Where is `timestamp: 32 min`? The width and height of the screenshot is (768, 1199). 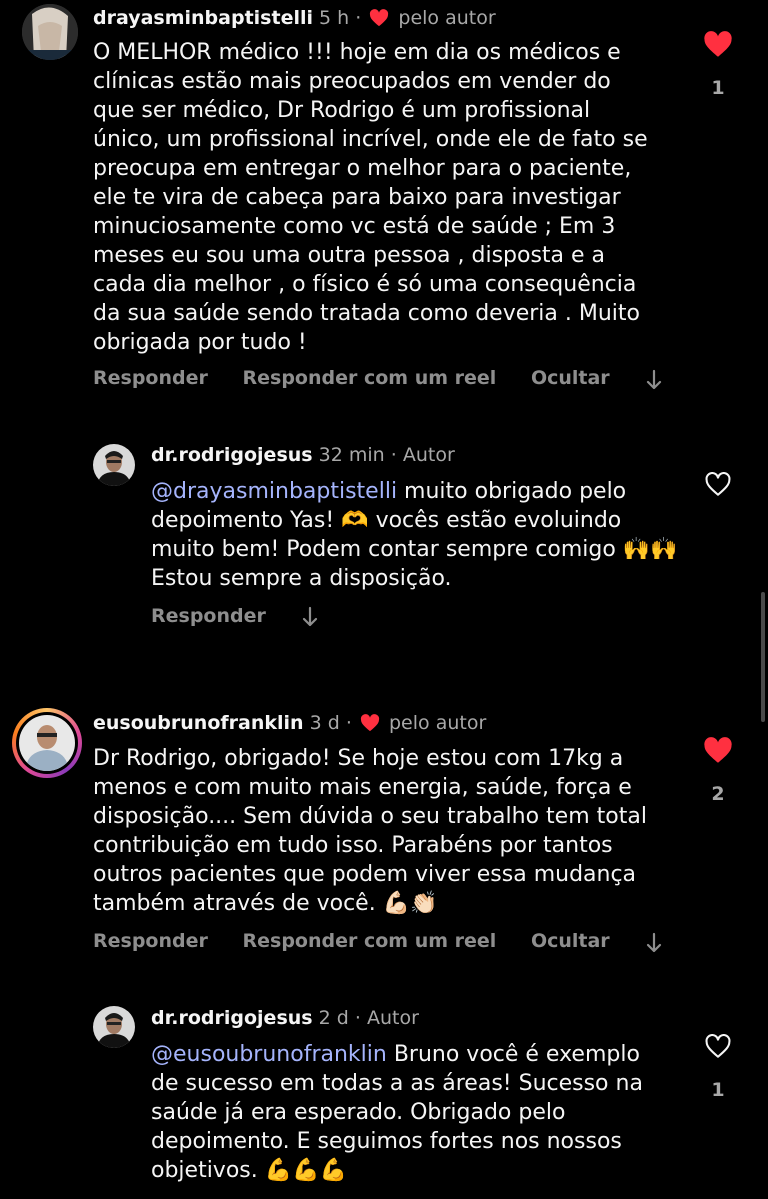
timestamp: 32 min is located at coordinates (351, 455).